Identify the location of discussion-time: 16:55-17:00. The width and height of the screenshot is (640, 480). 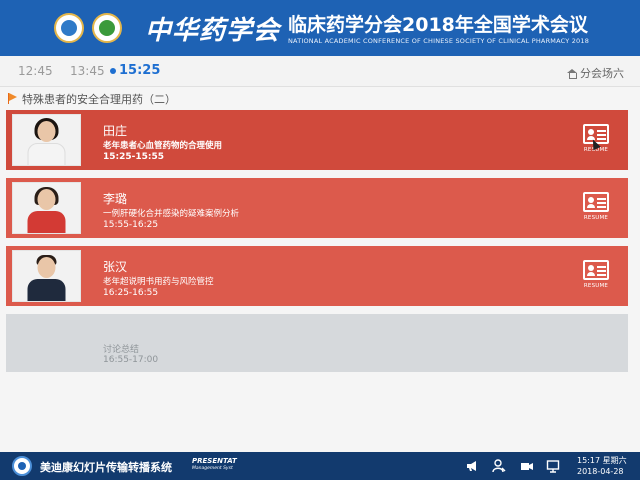
(131, 360).